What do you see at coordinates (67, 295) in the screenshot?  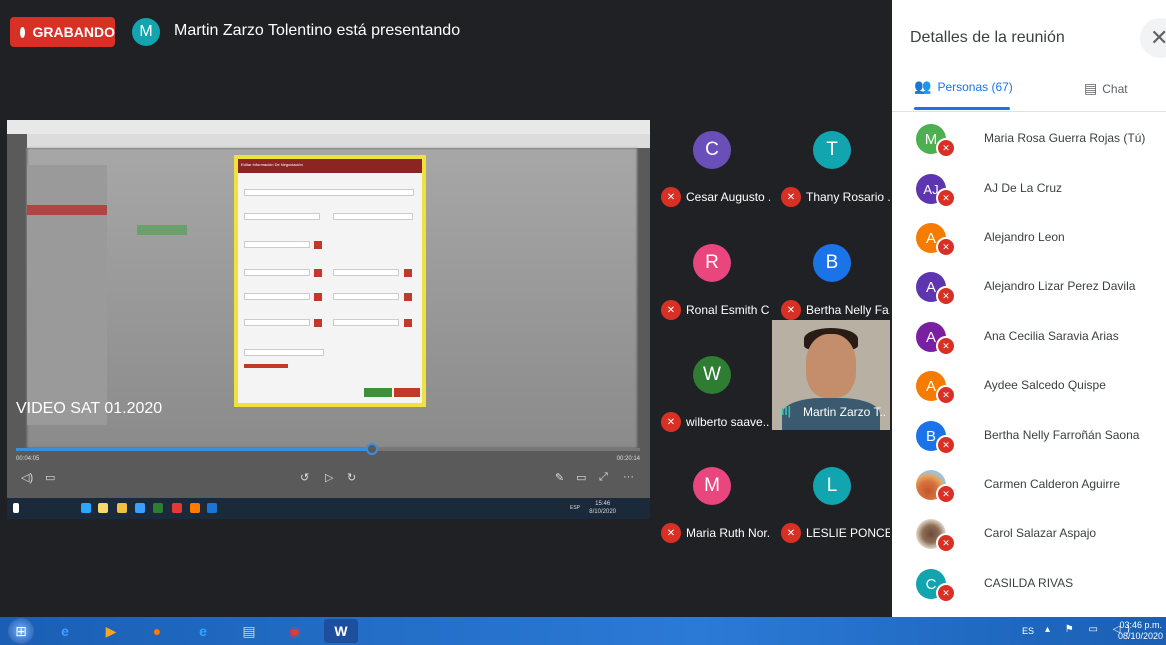 I see `shared-left-nav` at bounding box center [67, 295].